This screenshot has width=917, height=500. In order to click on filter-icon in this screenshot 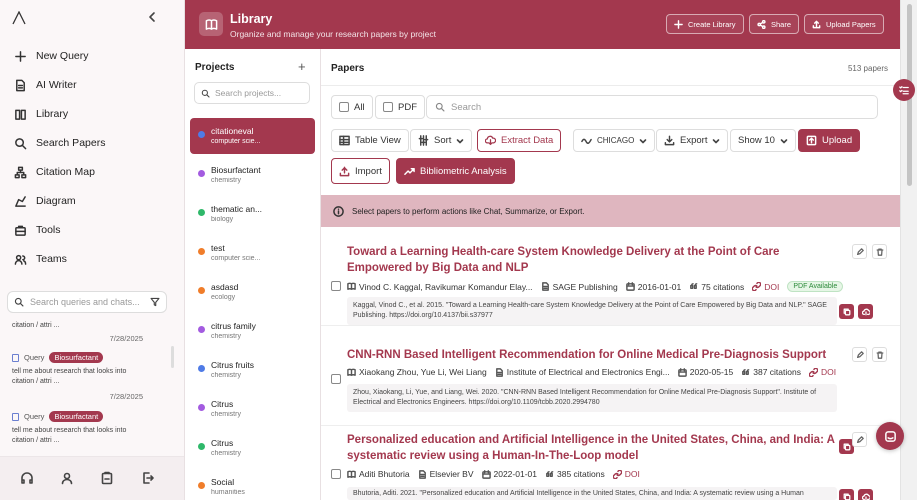, I will do `click(155, 302)`.